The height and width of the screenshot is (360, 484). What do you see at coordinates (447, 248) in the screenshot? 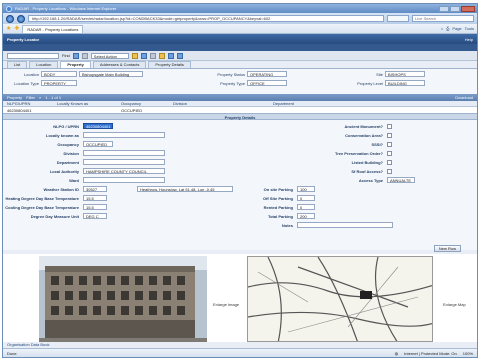
I see `new-row-button: New Row` at bounding box center [447, 248].